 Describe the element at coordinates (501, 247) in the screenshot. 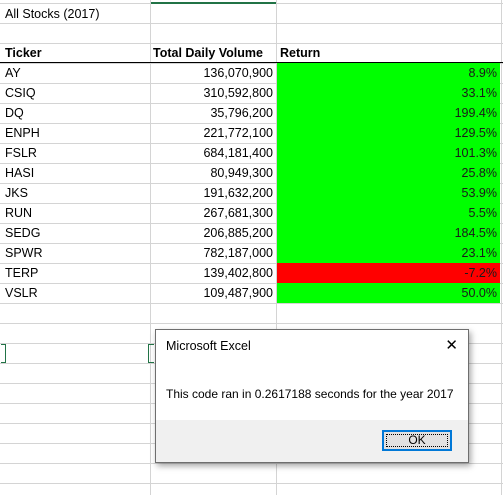

I see `column-divider` at that location.